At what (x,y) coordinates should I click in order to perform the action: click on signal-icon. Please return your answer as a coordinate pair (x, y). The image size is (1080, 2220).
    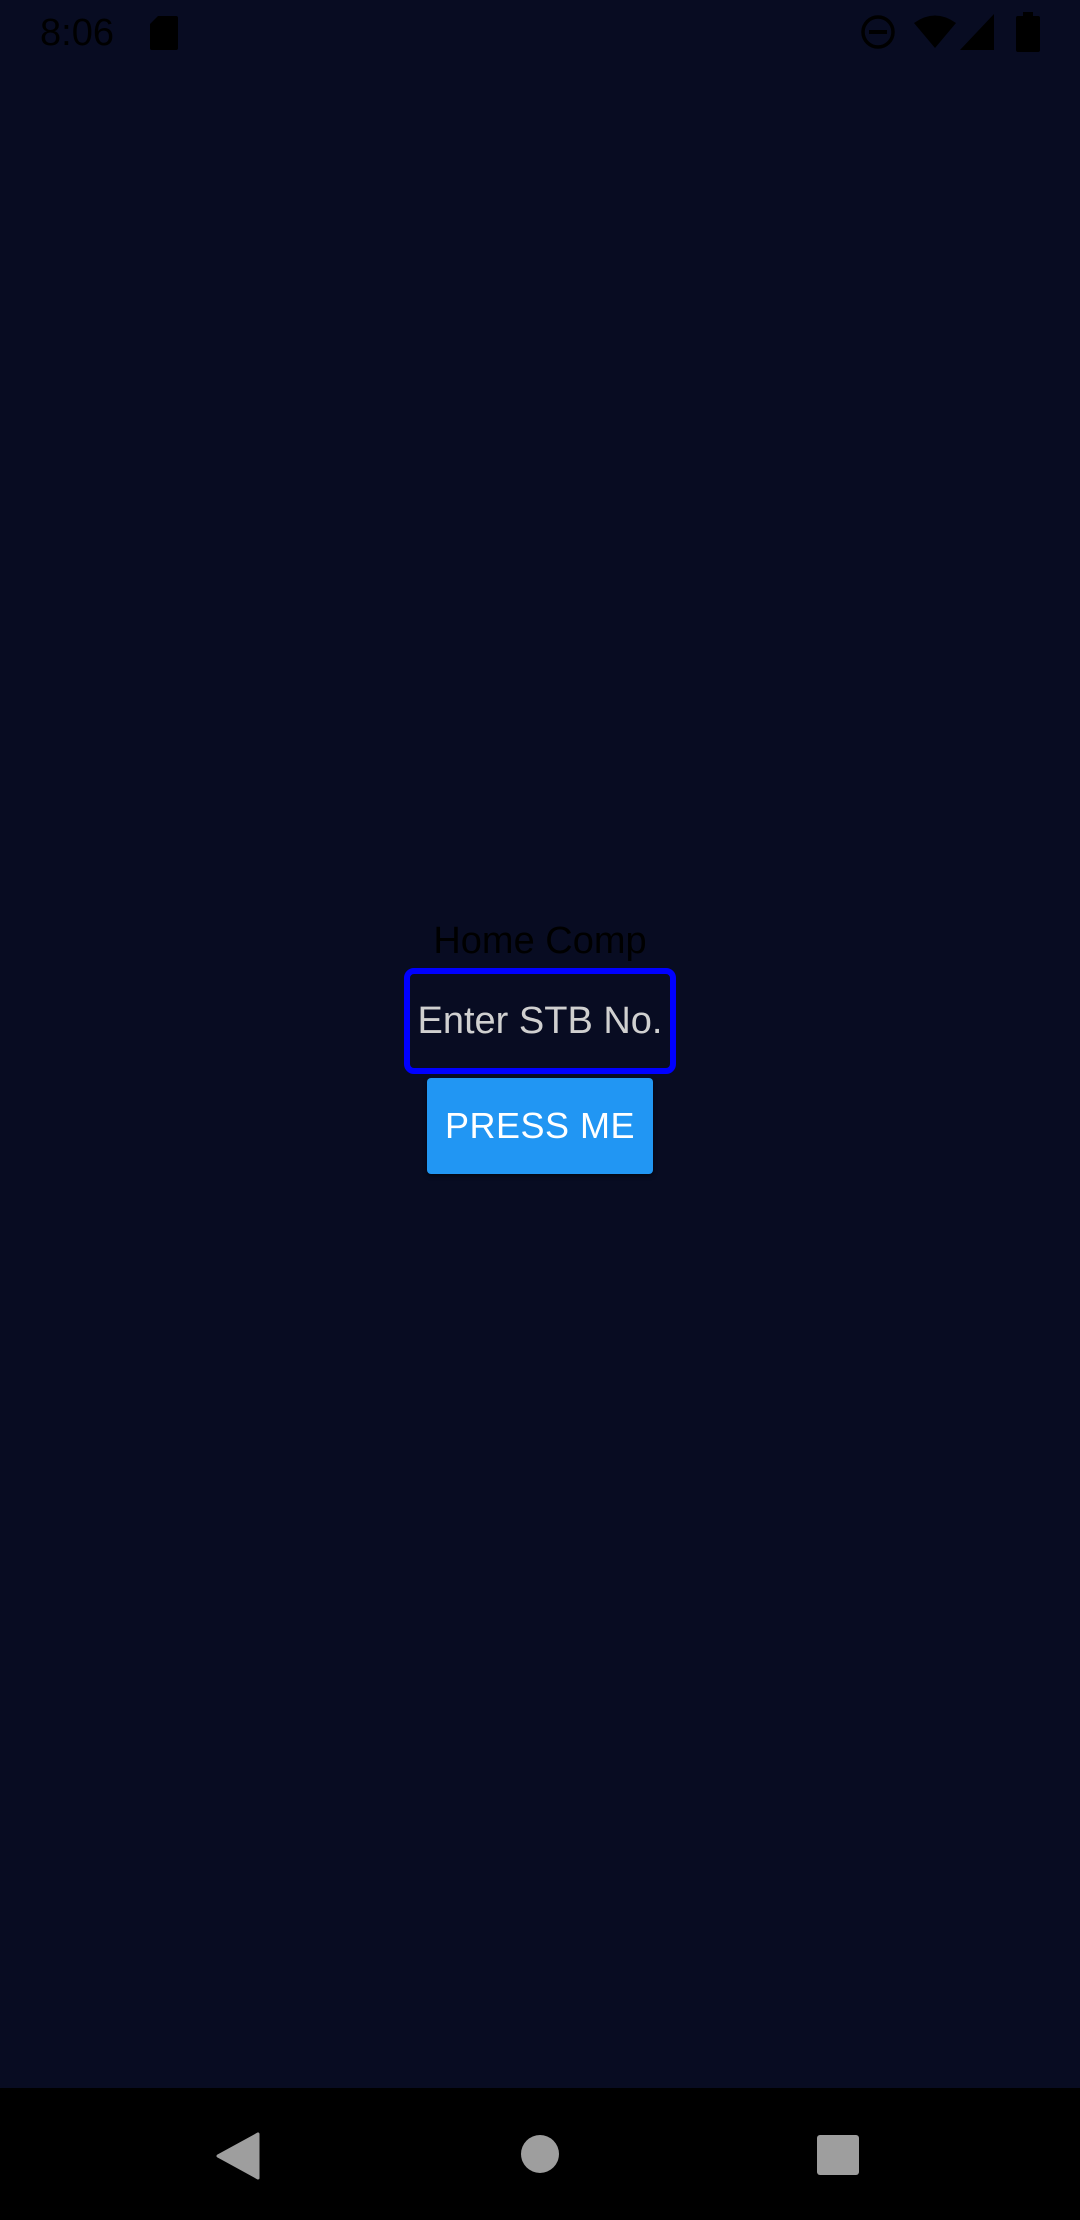
    Looking at the image, I should click on (977, 32).